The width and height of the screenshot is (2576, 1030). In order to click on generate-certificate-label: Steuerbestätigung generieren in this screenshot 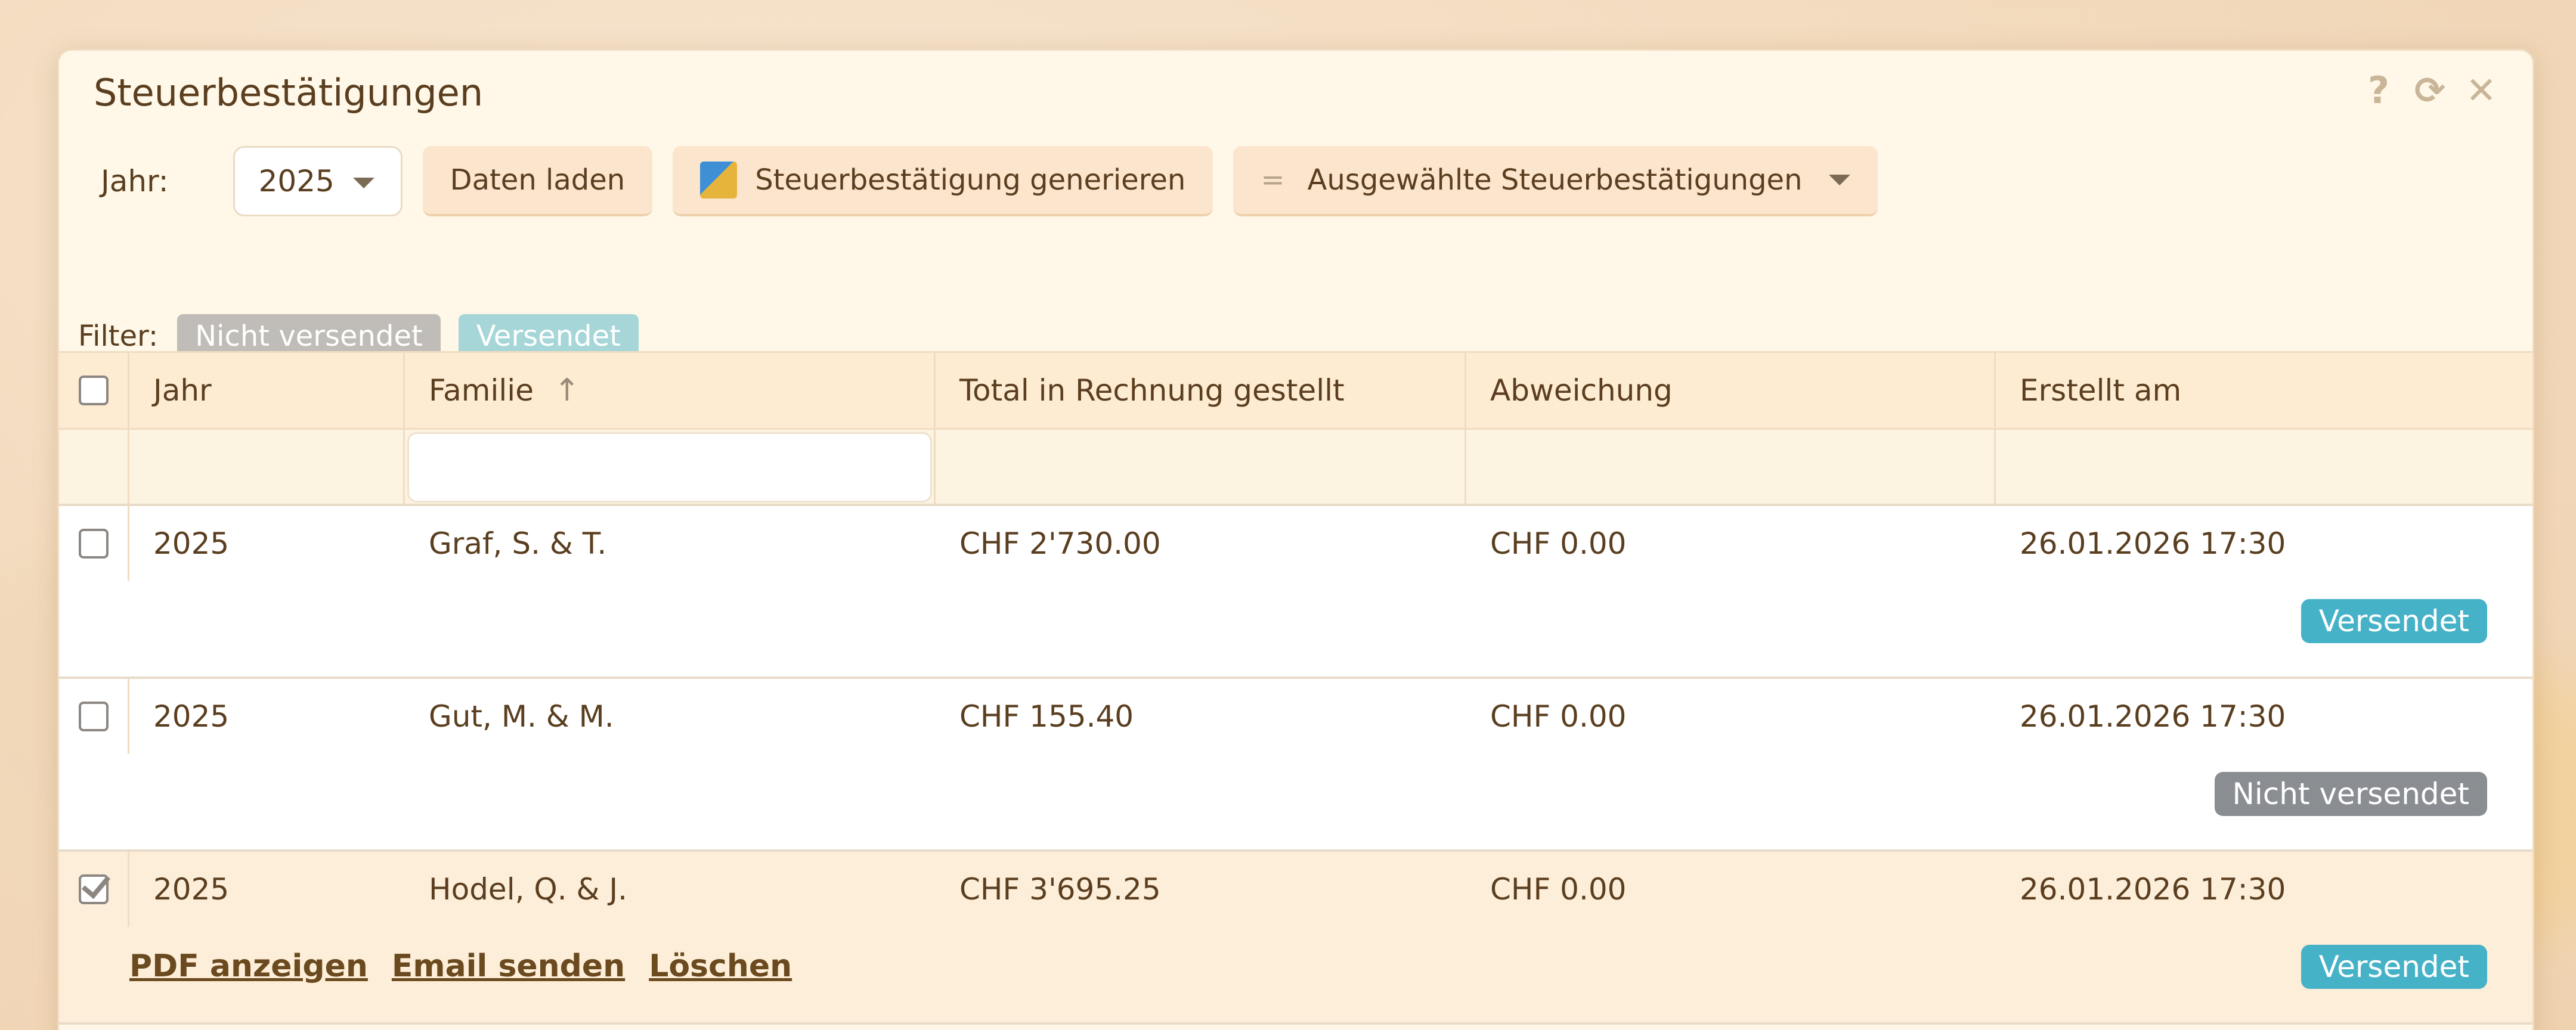, I will do `click(971, 180)`.